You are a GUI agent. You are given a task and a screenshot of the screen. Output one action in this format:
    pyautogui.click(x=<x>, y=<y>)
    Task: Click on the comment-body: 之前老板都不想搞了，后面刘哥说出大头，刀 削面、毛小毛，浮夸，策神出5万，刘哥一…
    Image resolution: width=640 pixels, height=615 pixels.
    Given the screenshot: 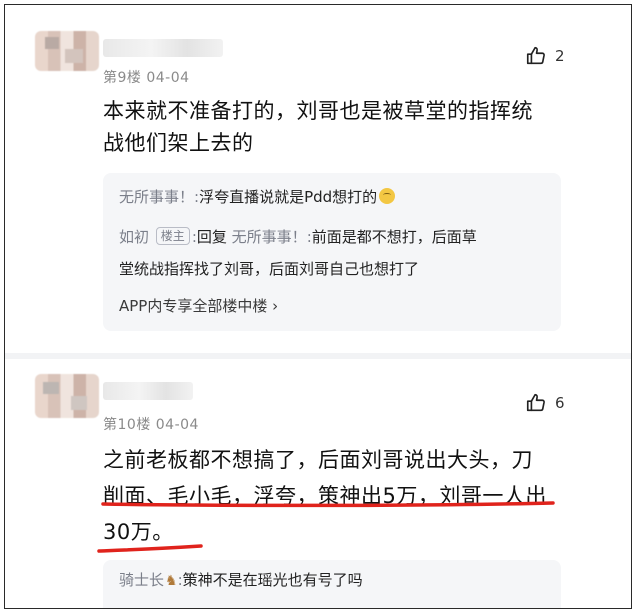 What is the action you would take?
    pyautogui.click(x=325, y=496)
    